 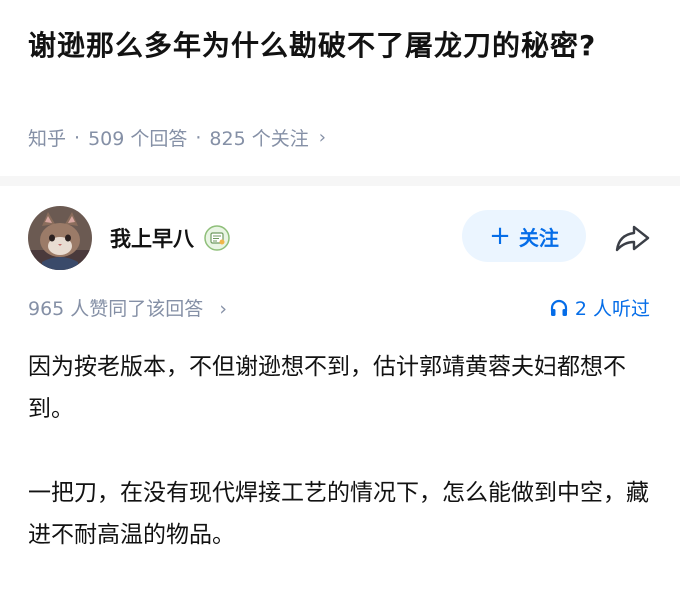 What do you see at coordinates (259, 139) in the screenshot?
I see `follower-count: 825 个关注` at bounding box center [259, 139].